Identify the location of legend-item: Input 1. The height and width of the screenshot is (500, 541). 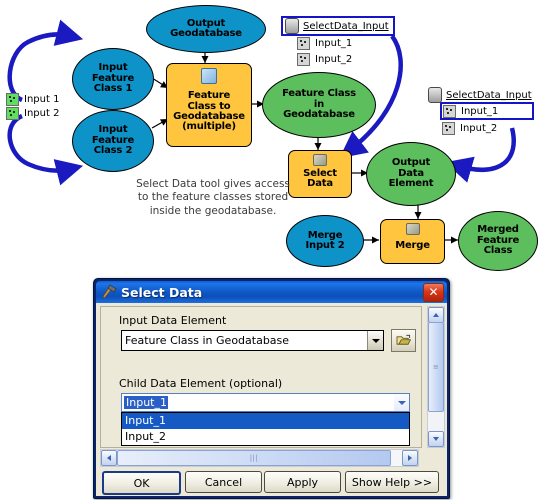
(32, 99).